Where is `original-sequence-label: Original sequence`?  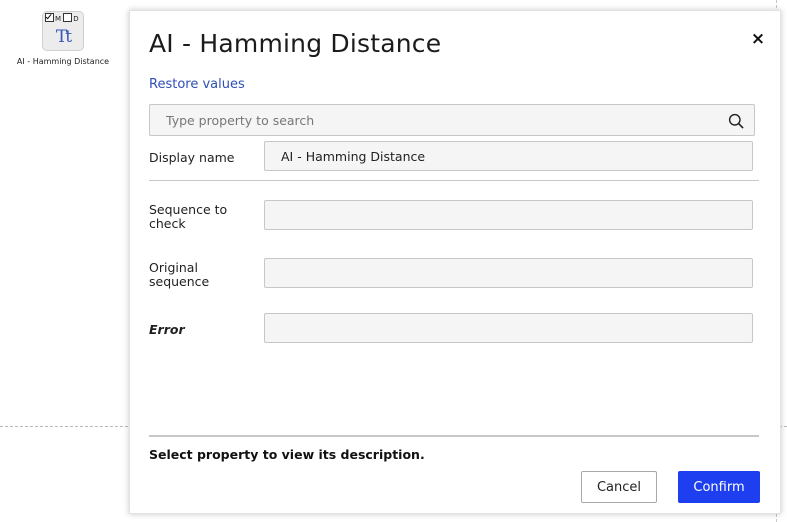 original-sequence-label: Original sequence is located at coordinates (179, 274).